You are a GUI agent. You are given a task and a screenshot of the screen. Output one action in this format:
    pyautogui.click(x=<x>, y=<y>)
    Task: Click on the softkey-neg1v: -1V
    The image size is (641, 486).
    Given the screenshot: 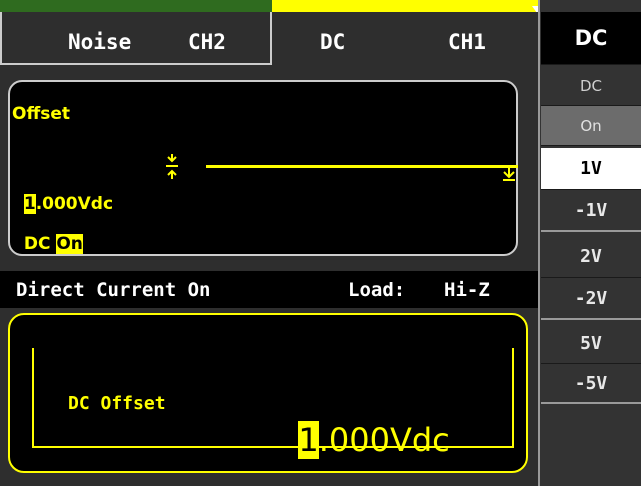 What is the action you would take?
    pyautogui.click(x=591, y=211)
    